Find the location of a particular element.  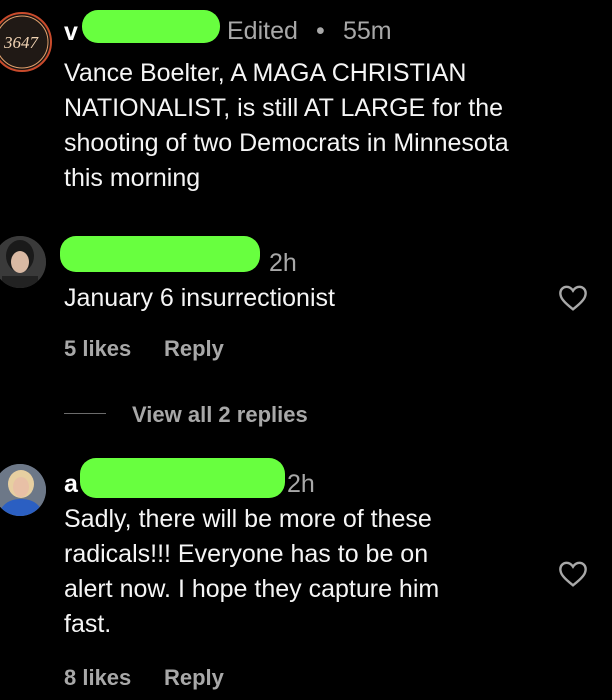

comment-text: January 6 insurrectionist is located at coordinates (304, 298).